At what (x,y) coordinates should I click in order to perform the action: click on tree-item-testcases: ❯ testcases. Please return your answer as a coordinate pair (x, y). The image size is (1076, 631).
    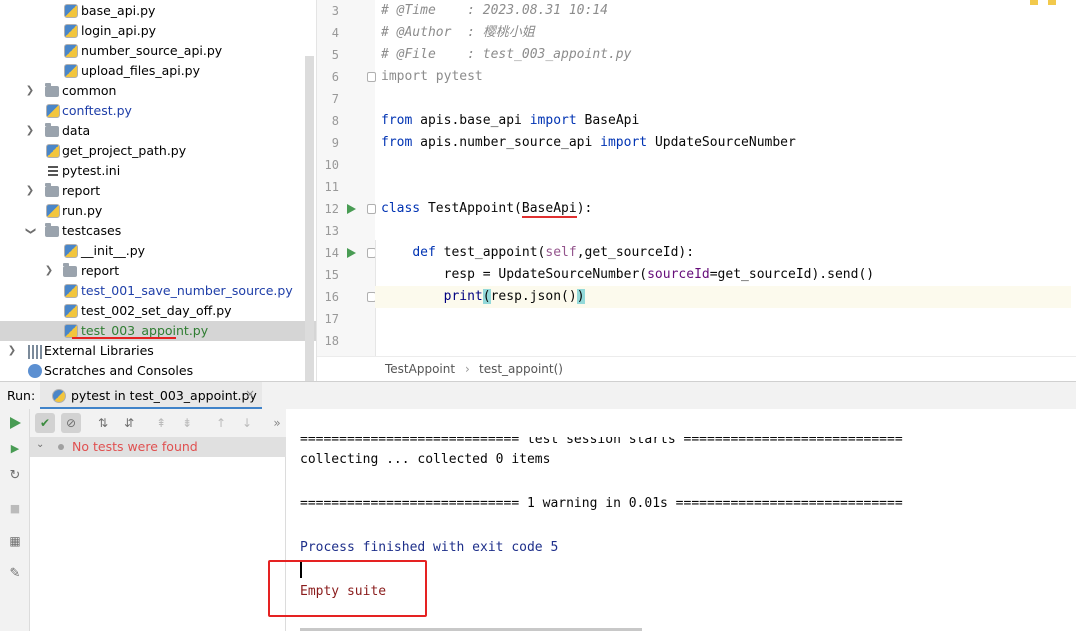
    Looking at the image, I should click on (158, 231).